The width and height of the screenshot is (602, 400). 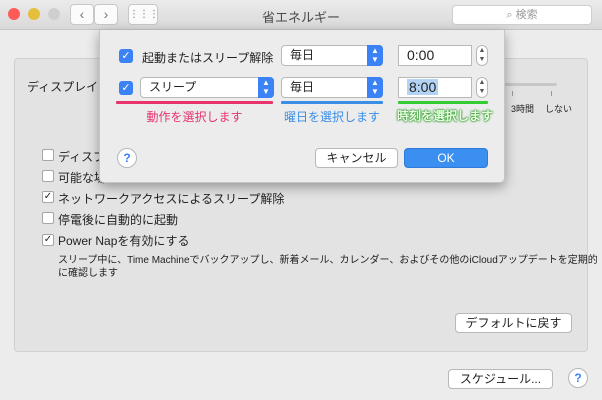 I want to click on search-icon: ⌕, so click(x=509, y=15).